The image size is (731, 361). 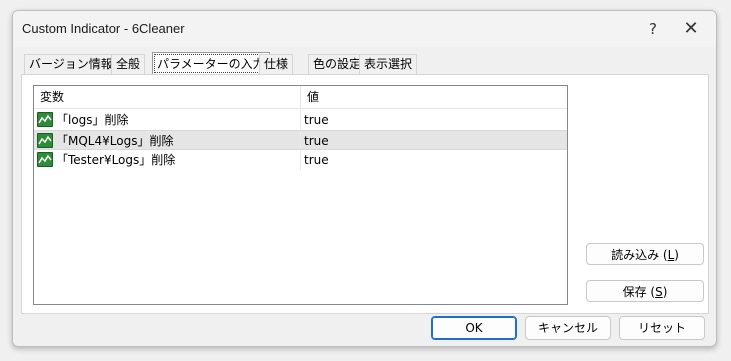 I want to click on window-title: Custom Indicator - 6Cleaner, so click(x=103, y=28).